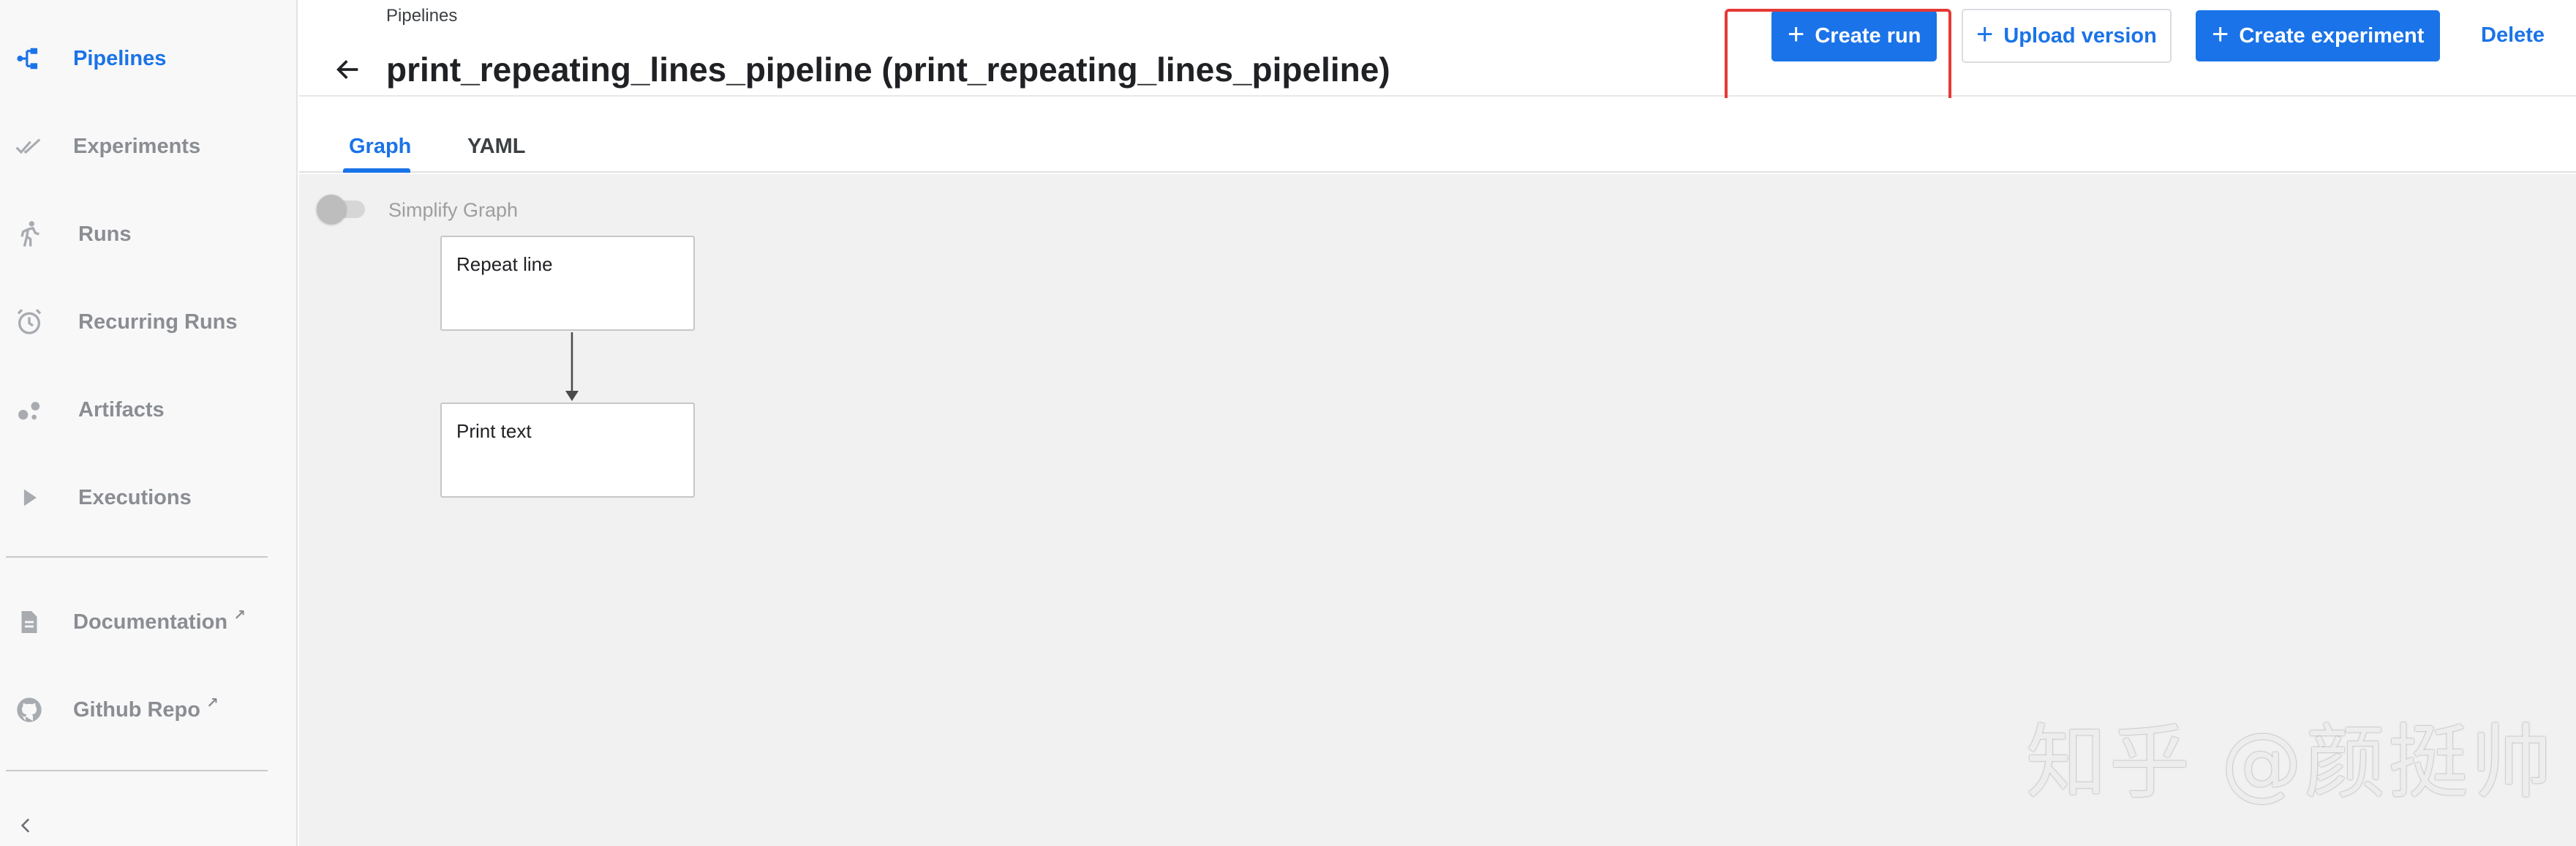 Image resolution: width=2576 pixels, height=846 pixels. Describe the element at coordinates (496, 147) in the screenshot. I see `tab-yaml: YAML` at that location.